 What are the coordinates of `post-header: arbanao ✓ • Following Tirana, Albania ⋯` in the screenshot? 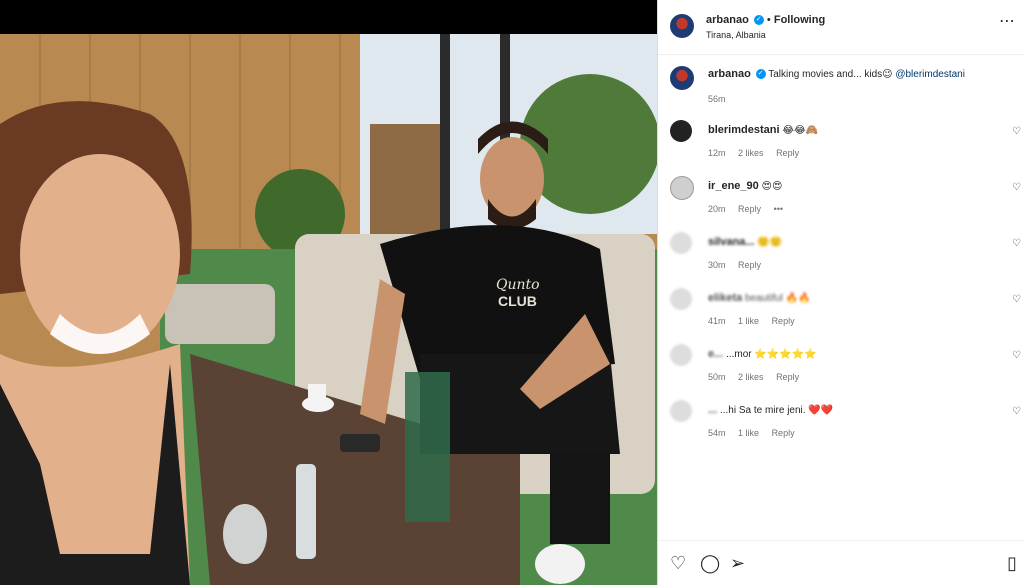 It's located at (841, 27).